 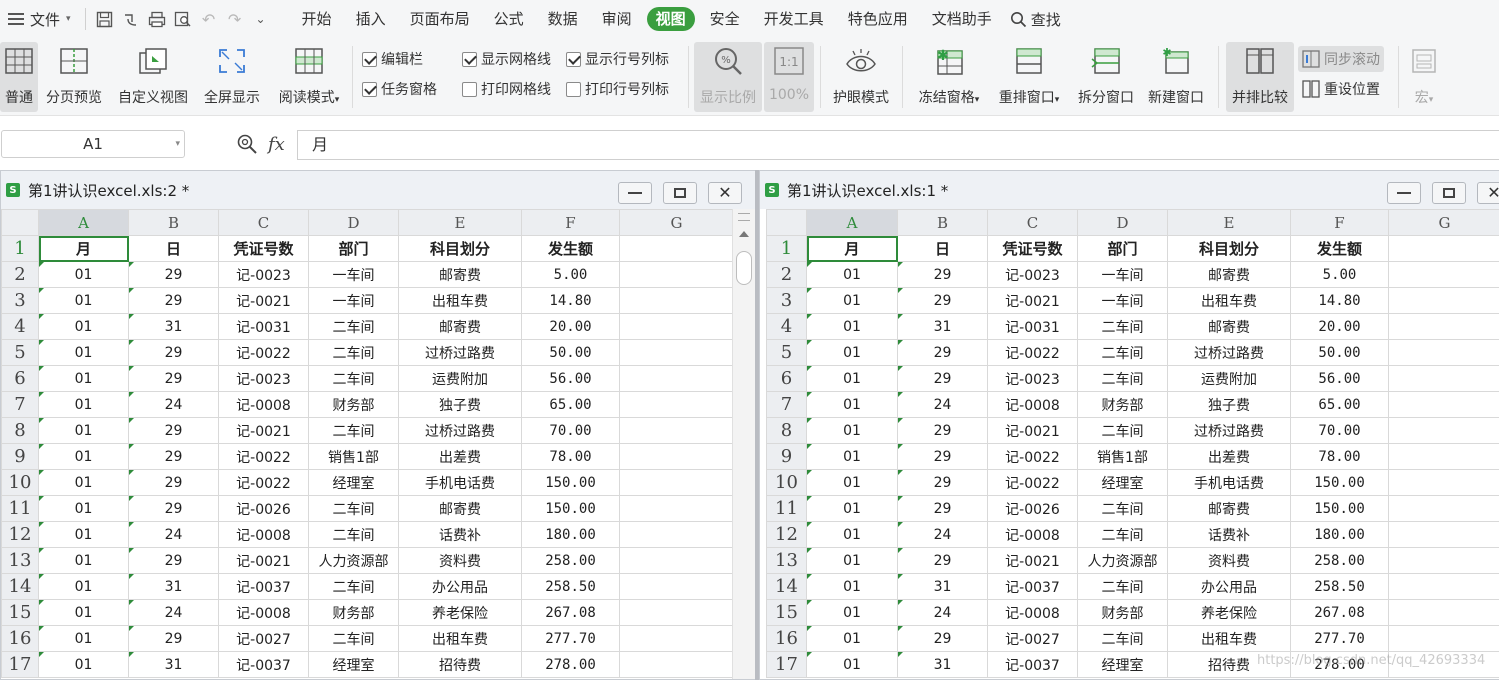 What do you see at coordinates (173, 638) in the screenshot?
I see `cell-b16: 29` at bounding box center [173, 638].